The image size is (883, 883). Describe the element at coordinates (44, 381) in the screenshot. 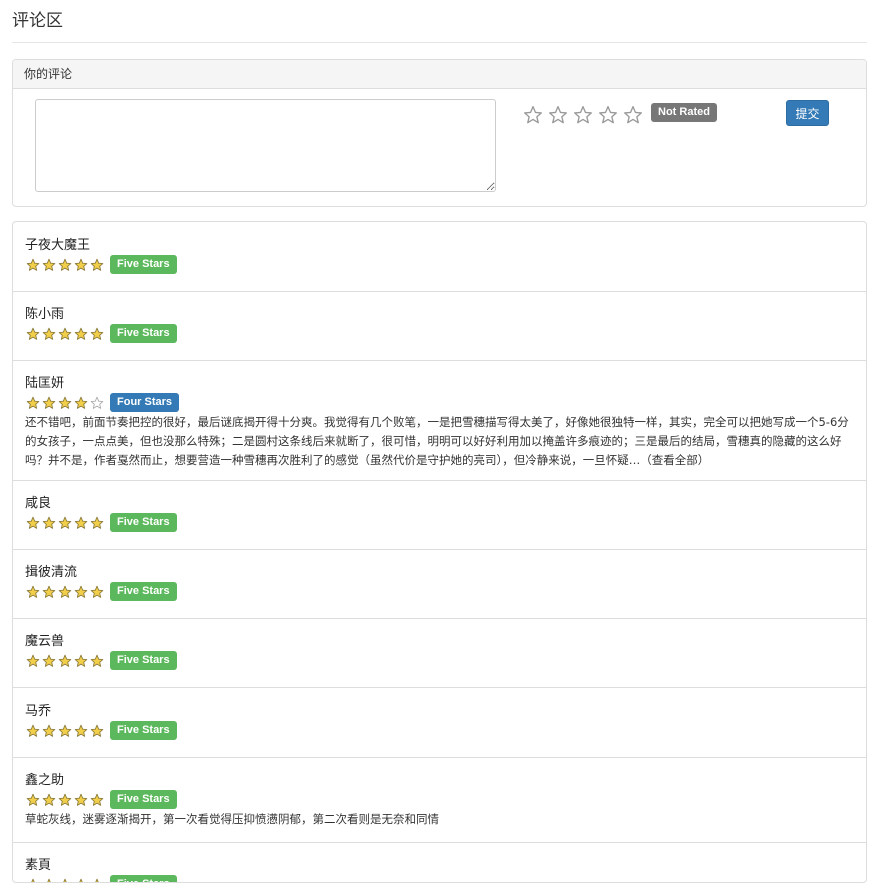

I see `comment-author: 陆匡妍` at that location.